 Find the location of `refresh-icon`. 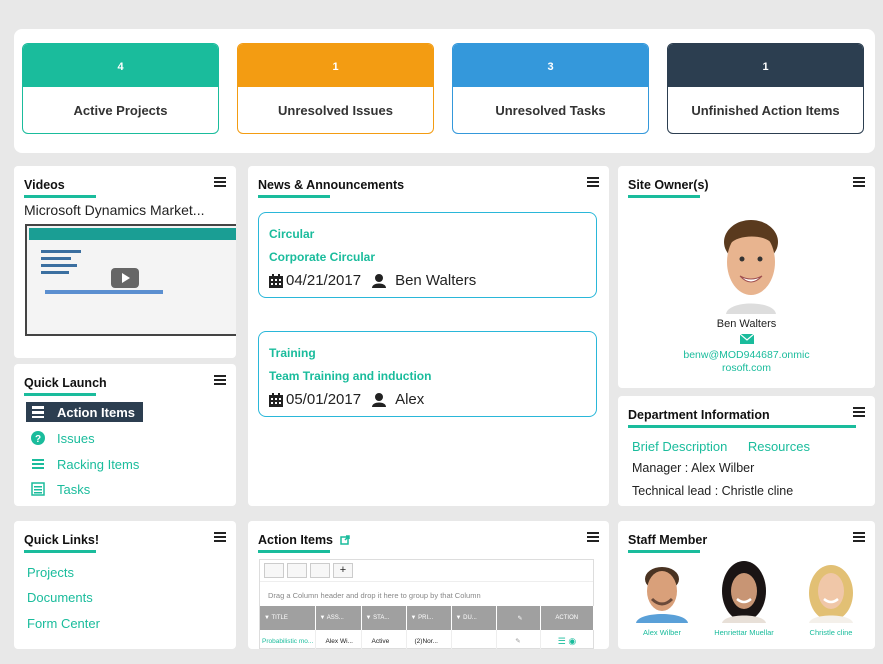

refresh-icon is located at coordinates (320, 570).